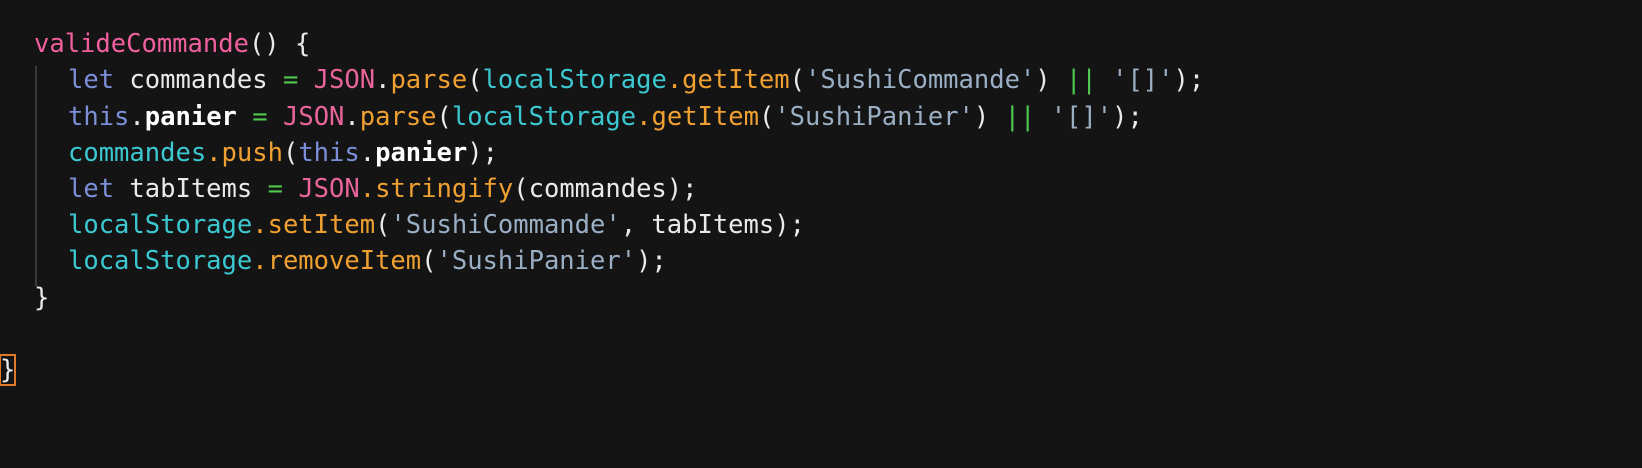  I want to click on code-token: setItem, so click(321, 225).